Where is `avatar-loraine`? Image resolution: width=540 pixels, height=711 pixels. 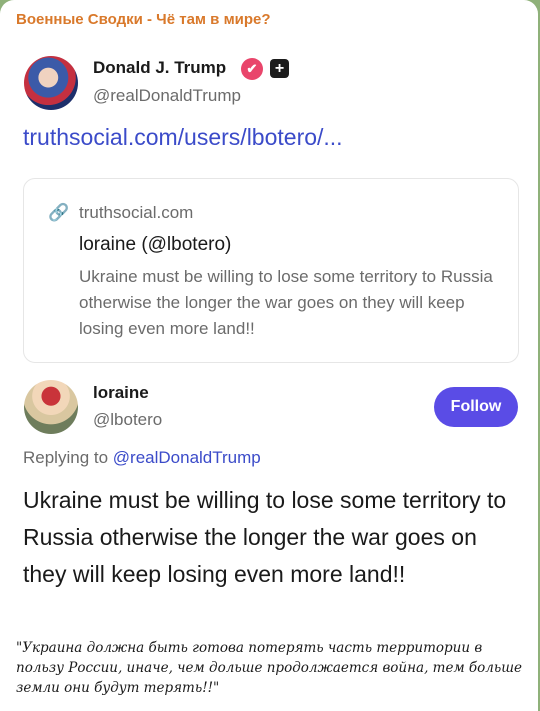
avatar-loraine is located at coordinates (51, 407).